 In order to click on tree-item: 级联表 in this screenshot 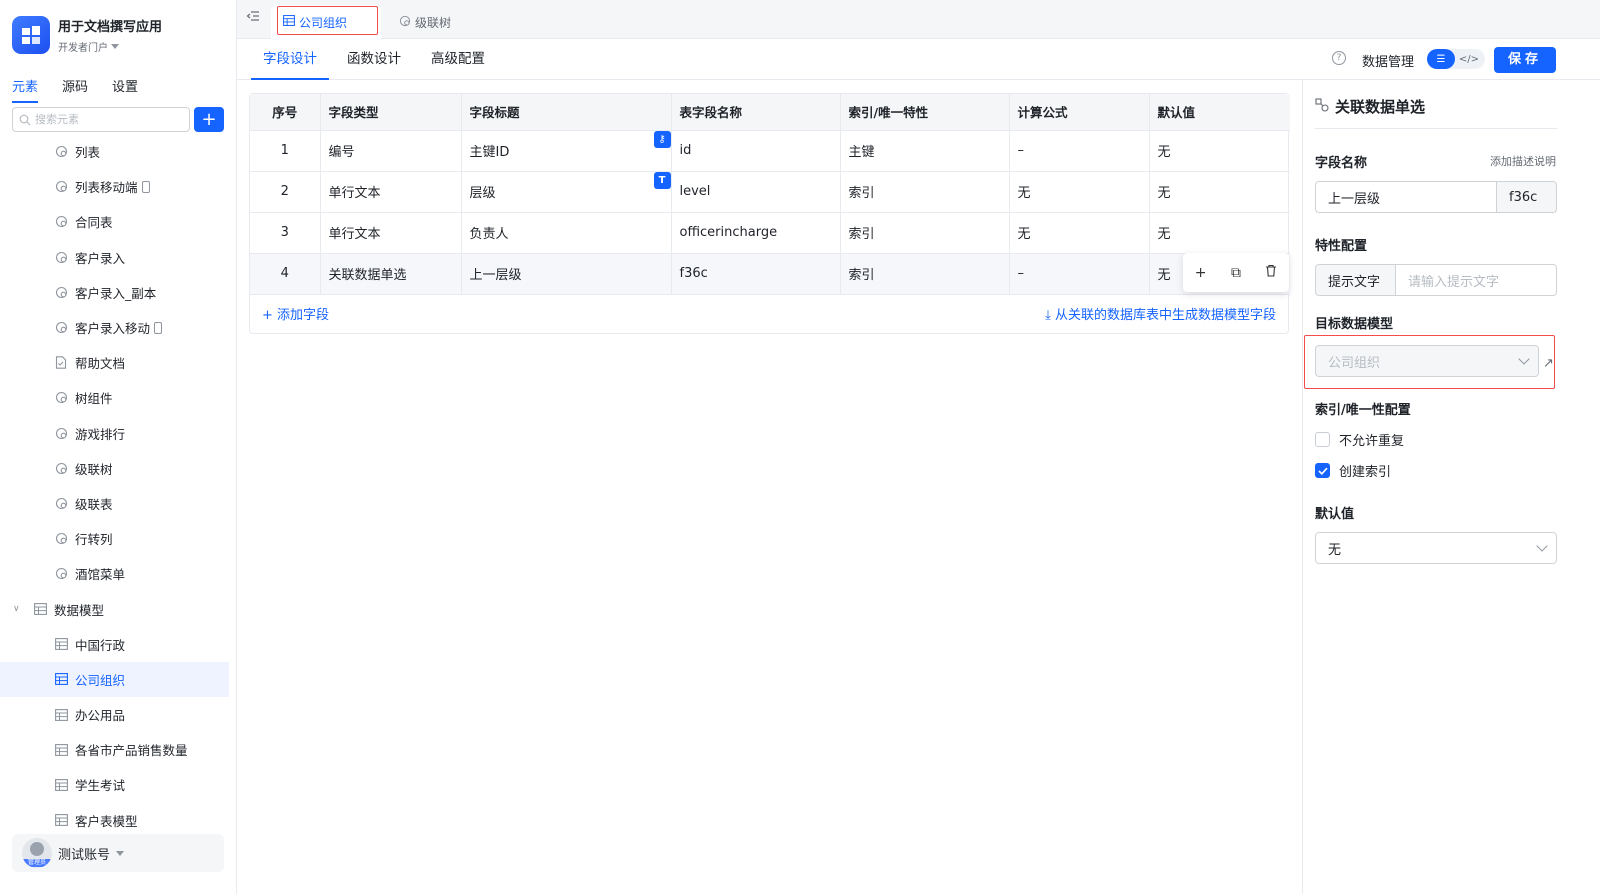, I will do `click(118, 503)`.